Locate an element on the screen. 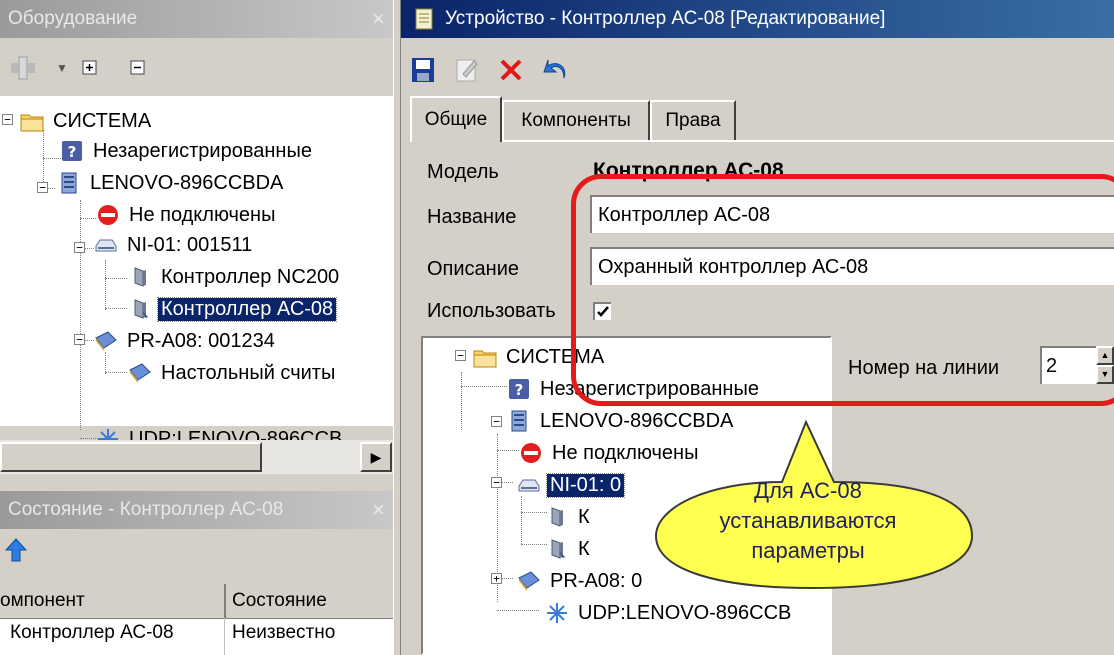 The height and width of the screenshot is (655, 1114). status-panel-title: Состояние - Контроллер АС-08 × is located at coordinates (196, 510).